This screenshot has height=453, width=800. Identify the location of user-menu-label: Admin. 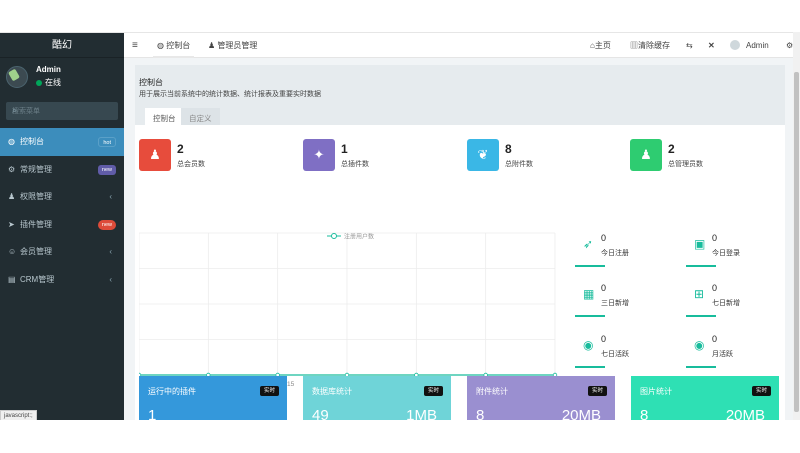
(757, 45).